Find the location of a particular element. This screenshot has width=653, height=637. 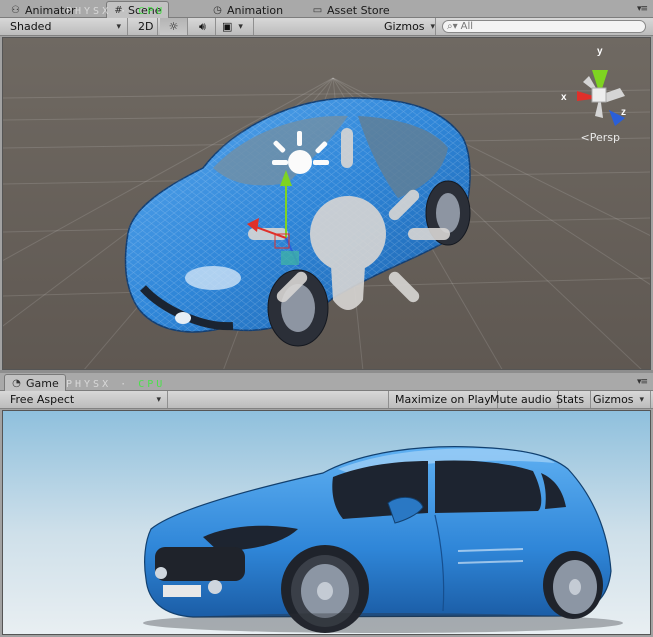

scene-audio-button: 🔊︎ is located at coordinates (203, 26).